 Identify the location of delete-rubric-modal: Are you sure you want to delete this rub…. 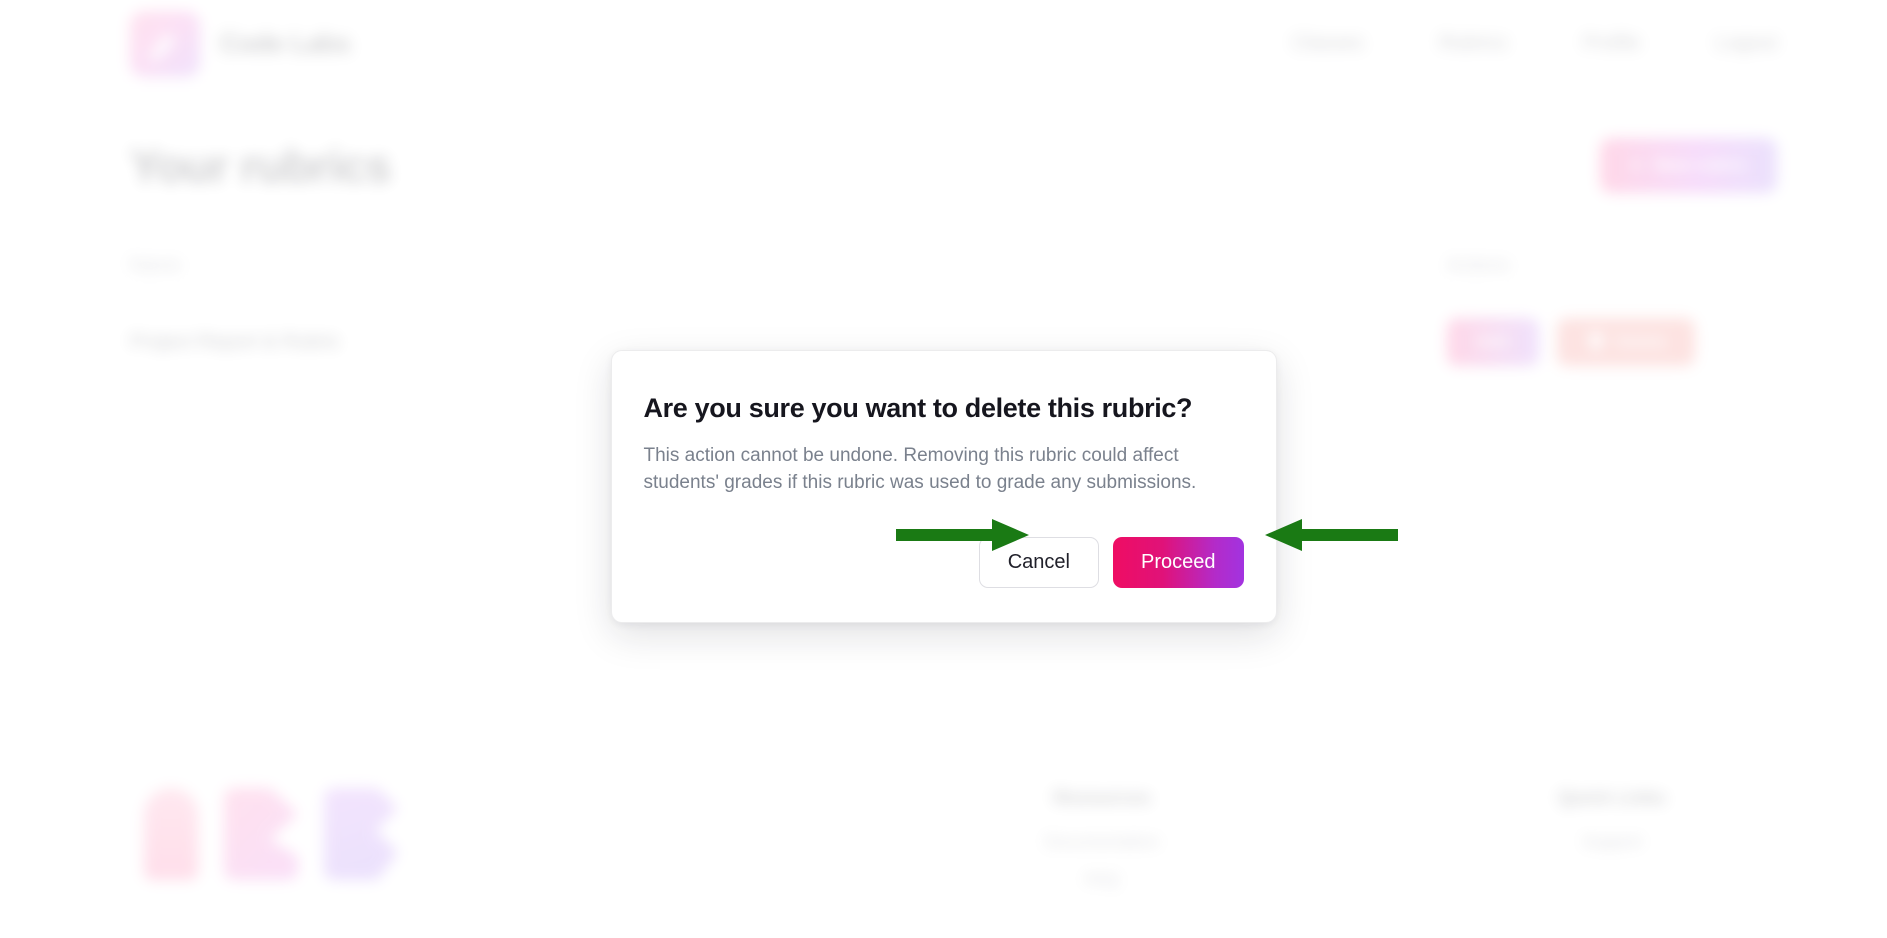
(943, 486).